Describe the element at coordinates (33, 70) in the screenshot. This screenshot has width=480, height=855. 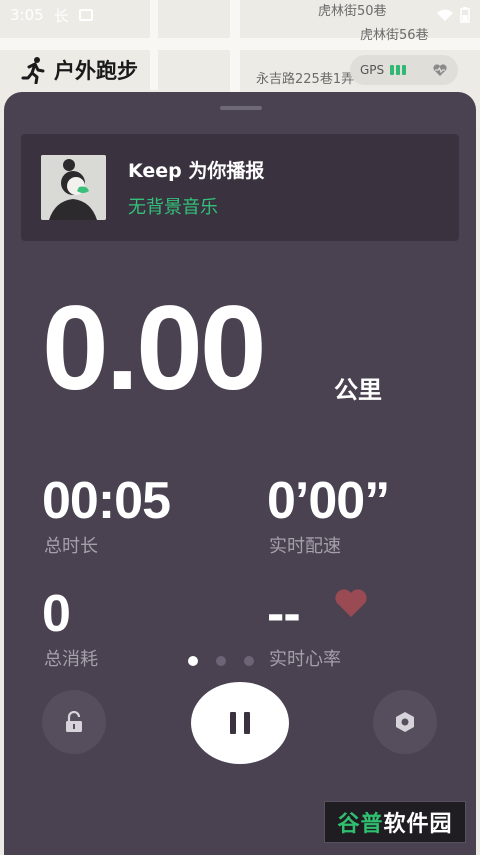
I see `running-person-icon` at that location.